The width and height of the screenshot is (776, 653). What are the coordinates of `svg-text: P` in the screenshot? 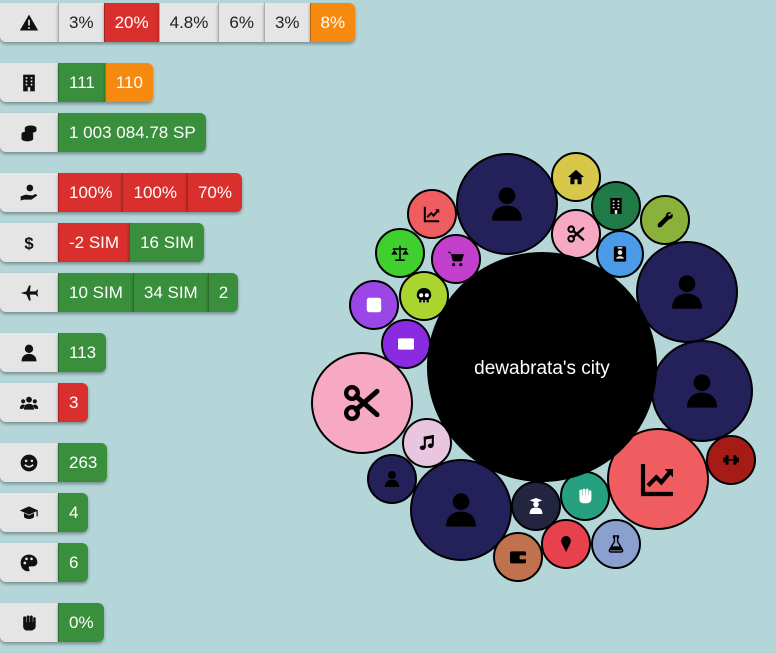 It's located at (374, 307).